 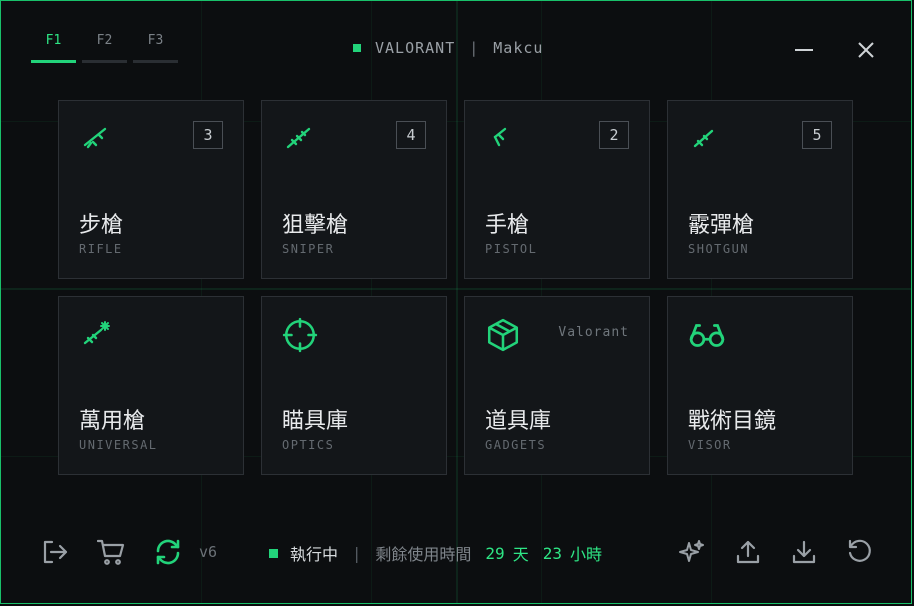 What do you see at coordinates (208, 552) in the screenshot?
I see `version-label: v6` at bounding box center [208, 552].